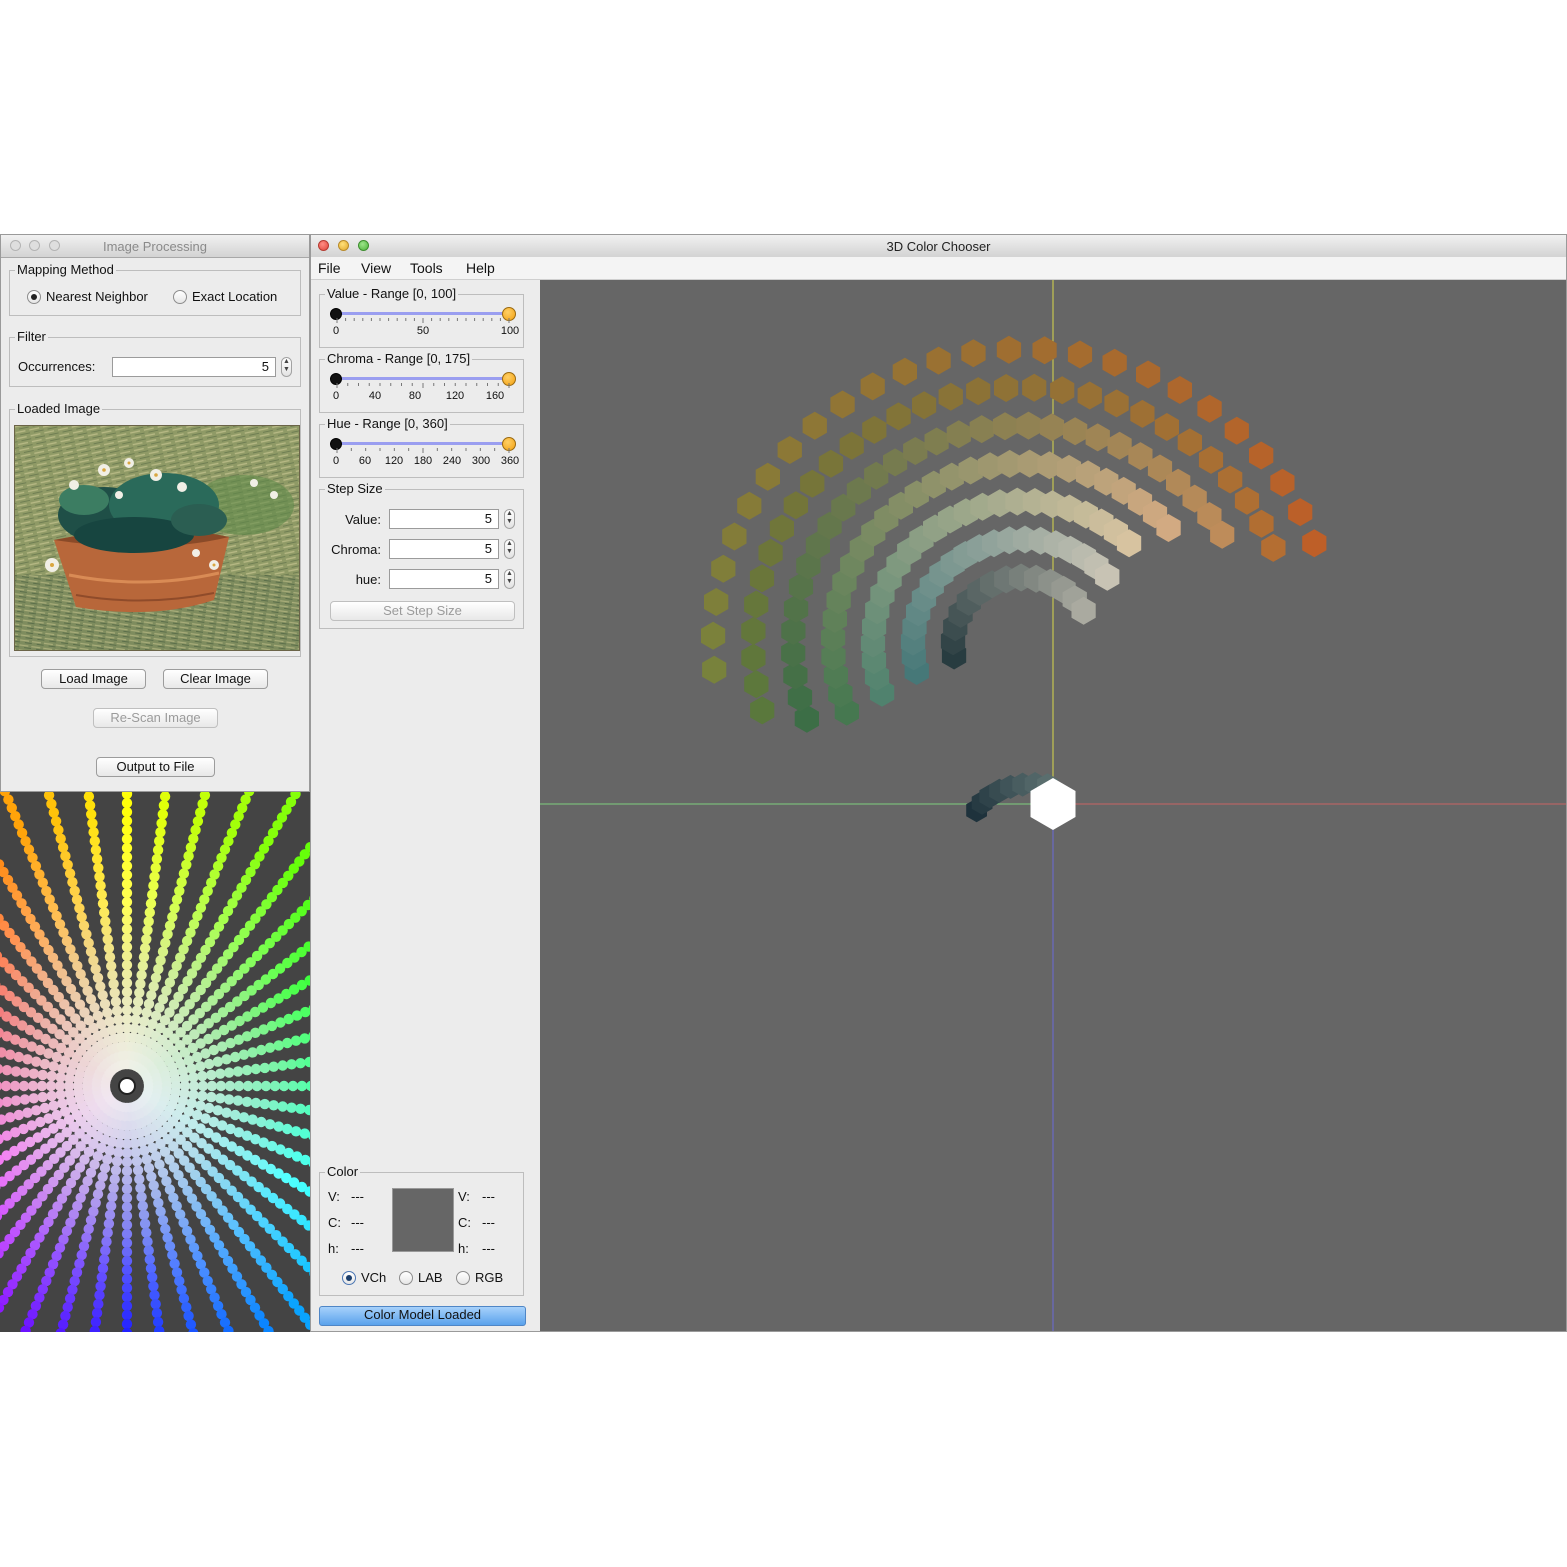 This screenshot has width=1567, height=1567. I want to click on color-wheel-plot, so click(156, 1062).